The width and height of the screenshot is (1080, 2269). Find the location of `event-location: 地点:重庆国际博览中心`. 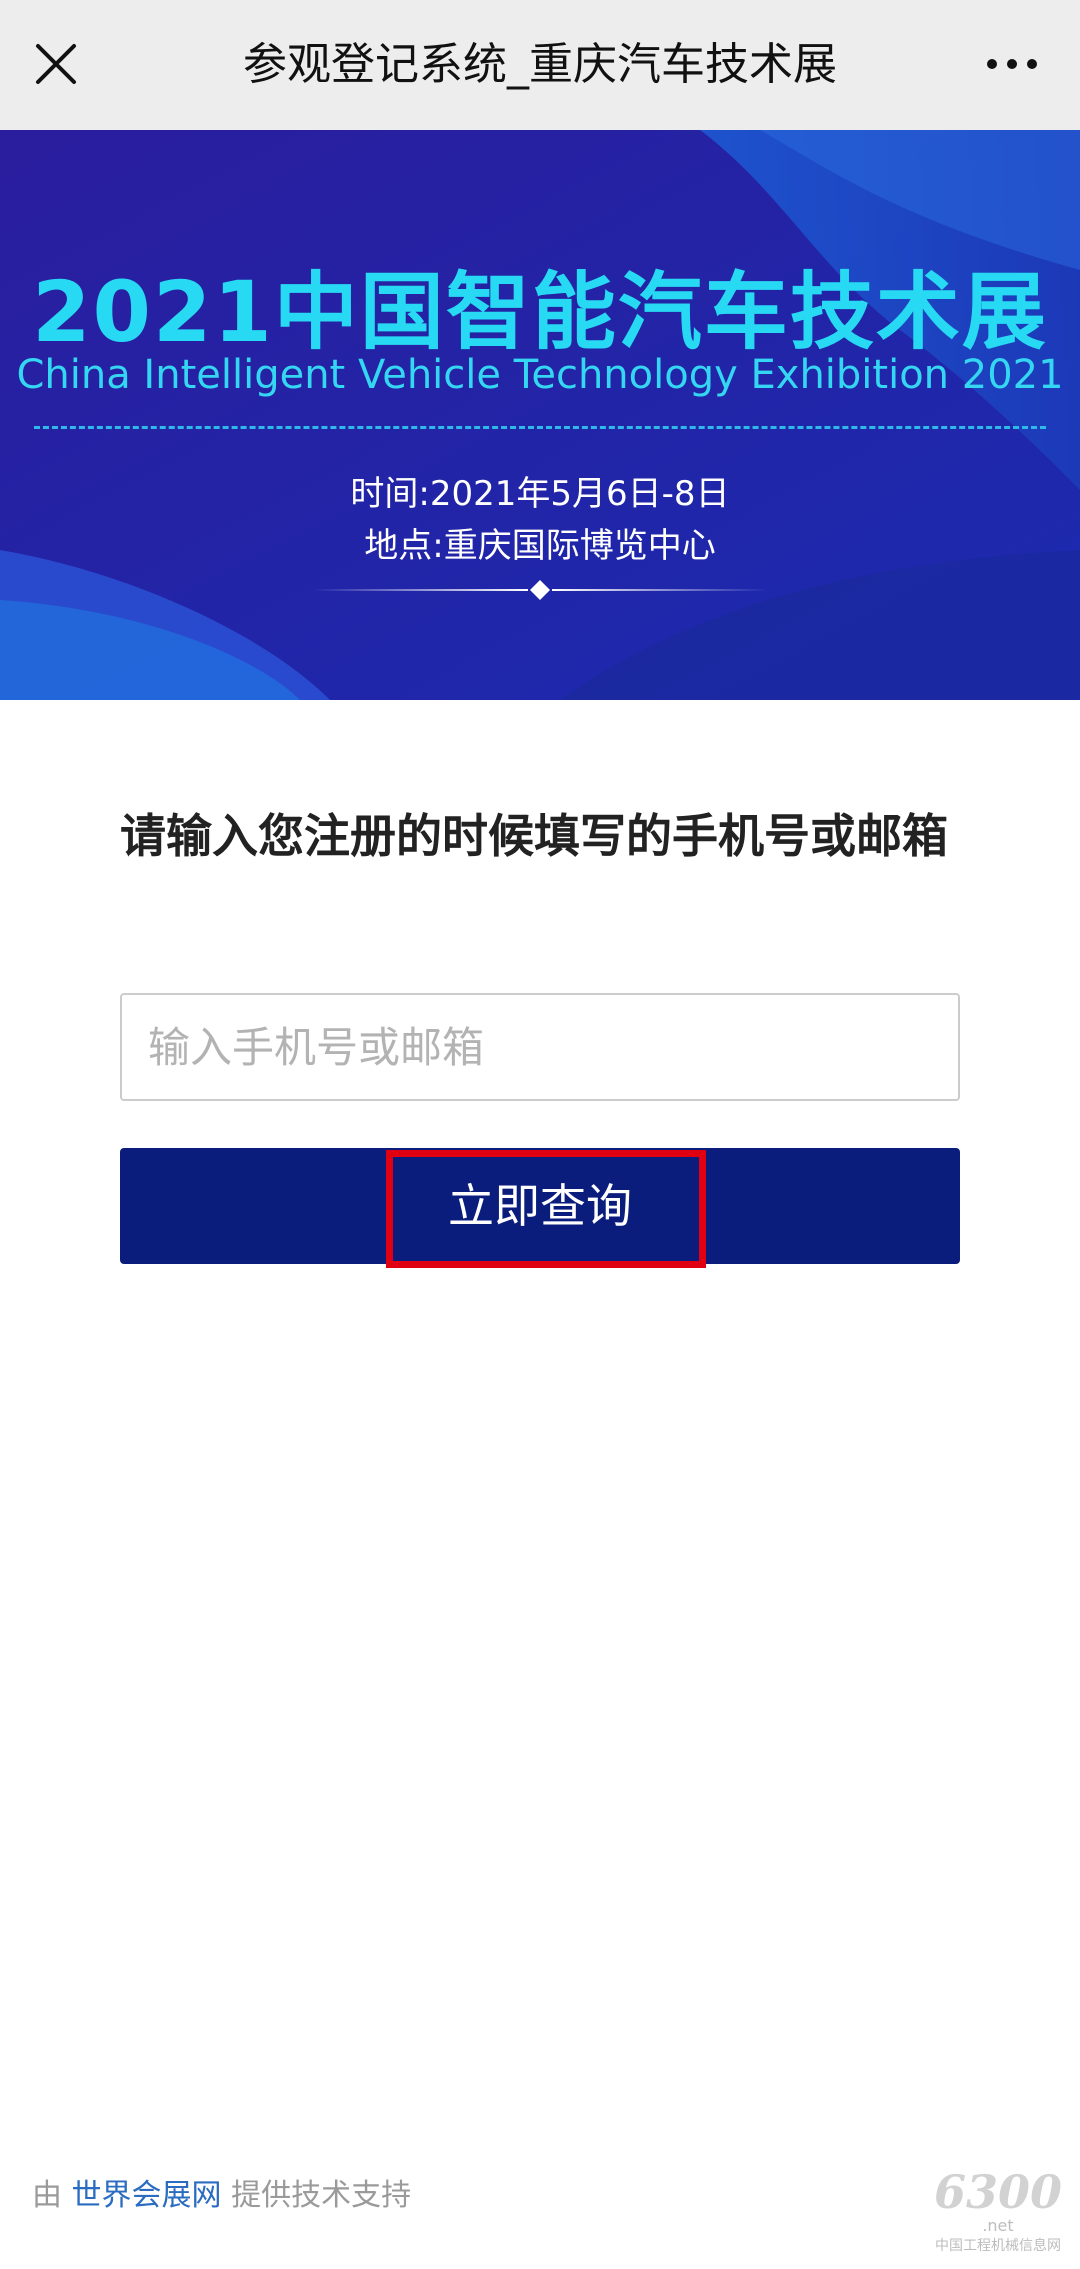

event-location: 地点:重庆国际博览中心 is located at coordinates (540, 546).